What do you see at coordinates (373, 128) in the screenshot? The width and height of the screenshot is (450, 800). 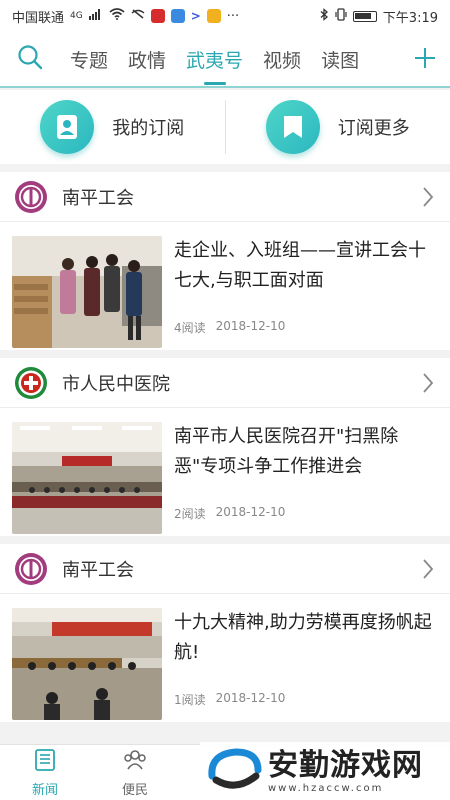 I see `more-subscriptions-label: 订阅更多` at bounding box center [373, 128].